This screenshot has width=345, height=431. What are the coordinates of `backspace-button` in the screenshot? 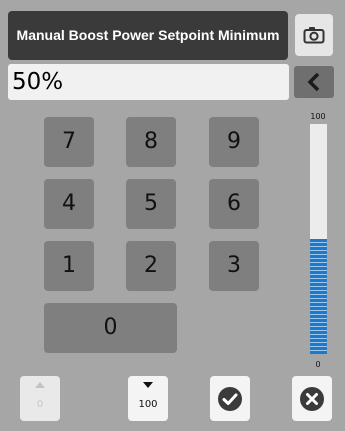 It's located at (314, 82).